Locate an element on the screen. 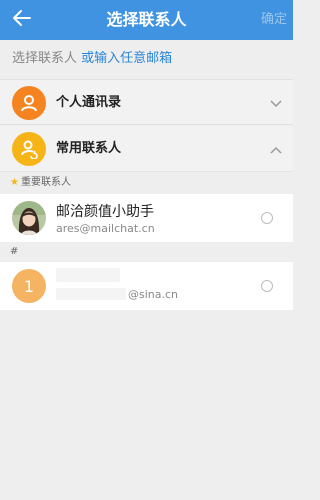 This screenshot has width=320, height=500. person-refresh-icon is located at coordinates (29, 149).